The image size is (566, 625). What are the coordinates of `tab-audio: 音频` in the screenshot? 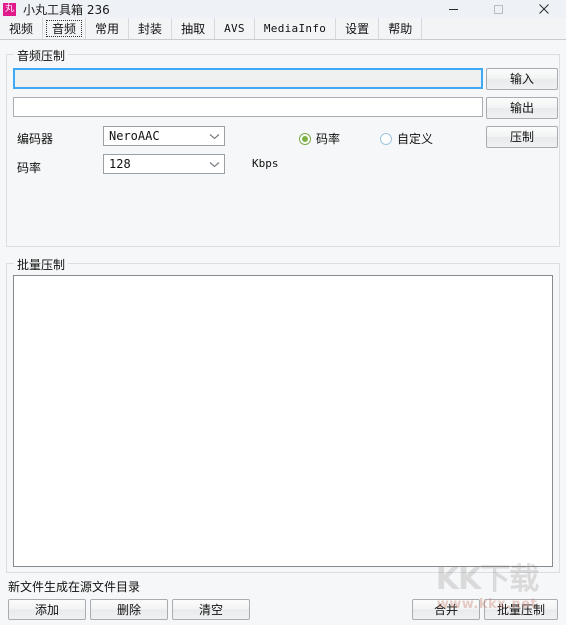 It's located at (65, 28).